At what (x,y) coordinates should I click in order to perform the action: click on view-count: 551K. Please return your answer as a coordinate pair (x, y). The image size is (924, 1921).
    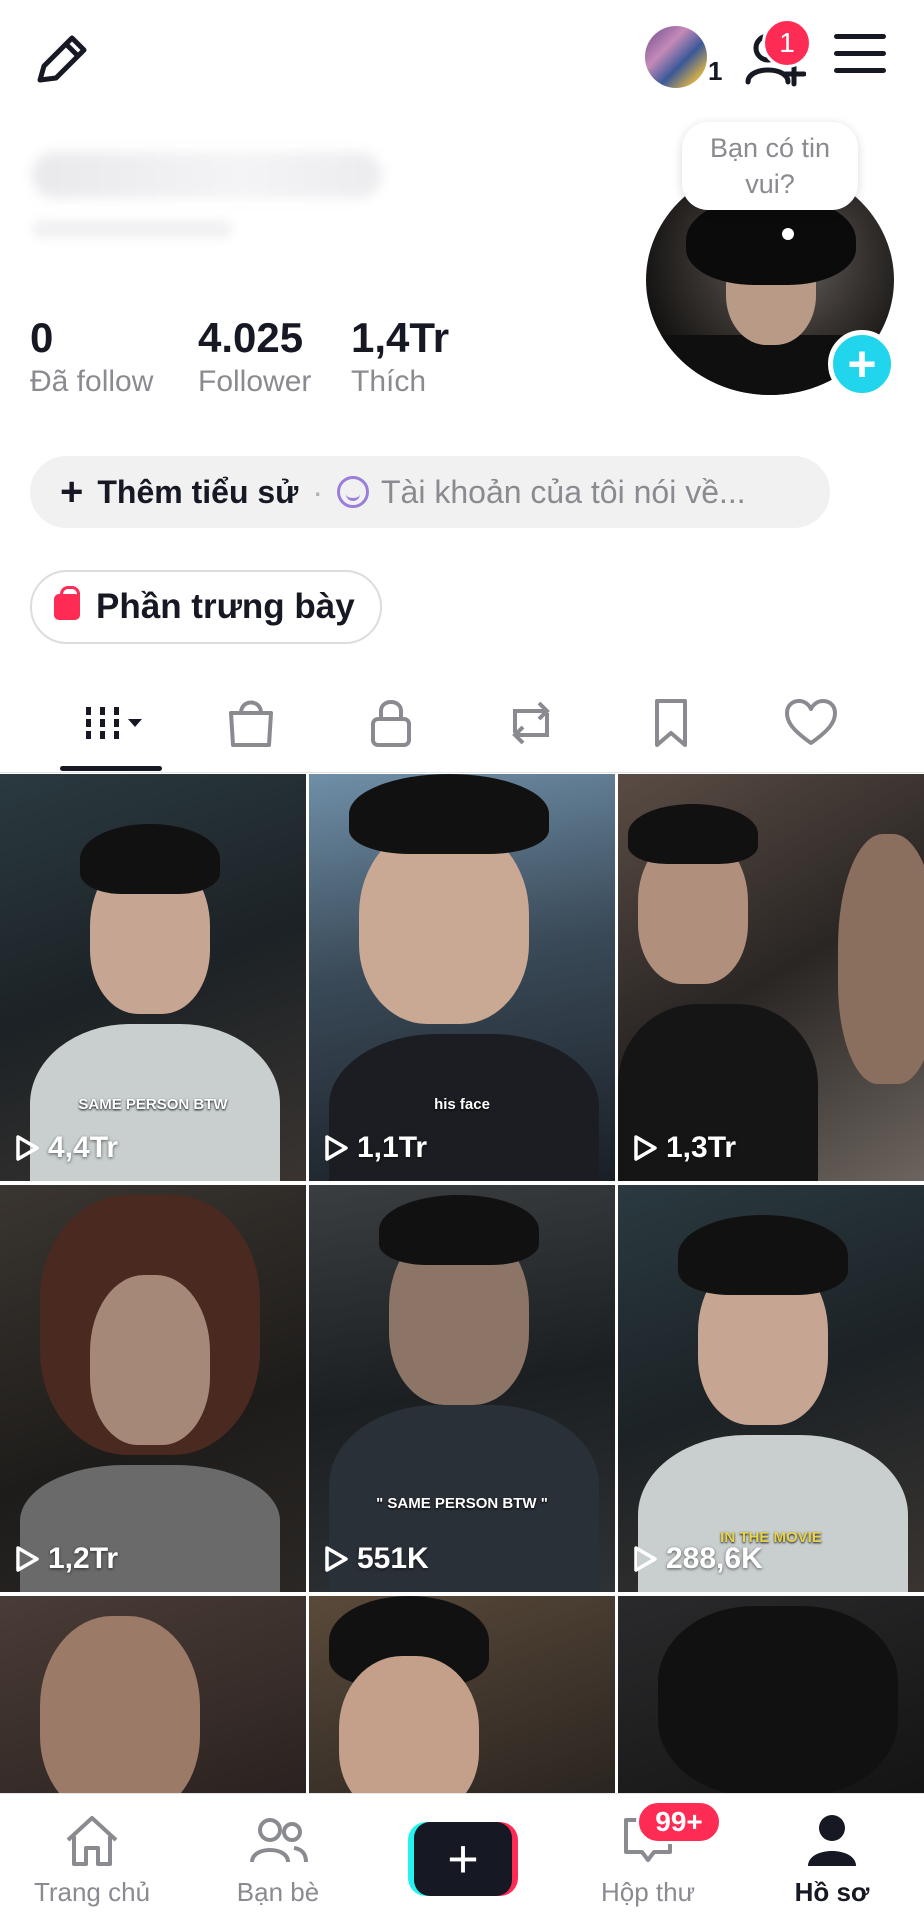
    Looking at the image, I should click on (376, 1559).